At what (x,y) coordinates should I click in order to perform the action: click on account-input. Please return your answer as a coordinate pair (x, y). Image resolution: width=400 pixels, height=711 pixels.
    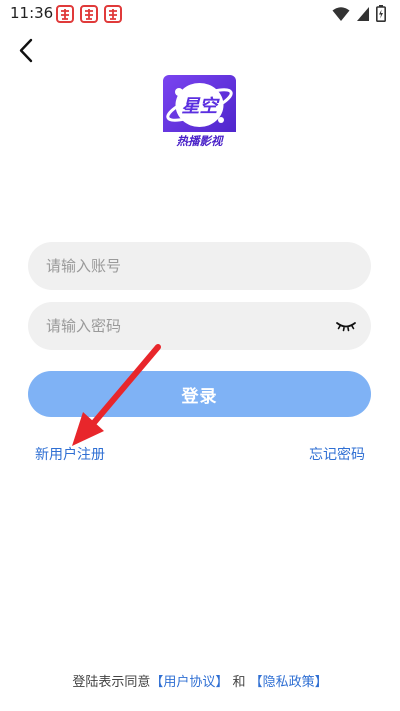
    Looking at the image, I should click on (186, 266).